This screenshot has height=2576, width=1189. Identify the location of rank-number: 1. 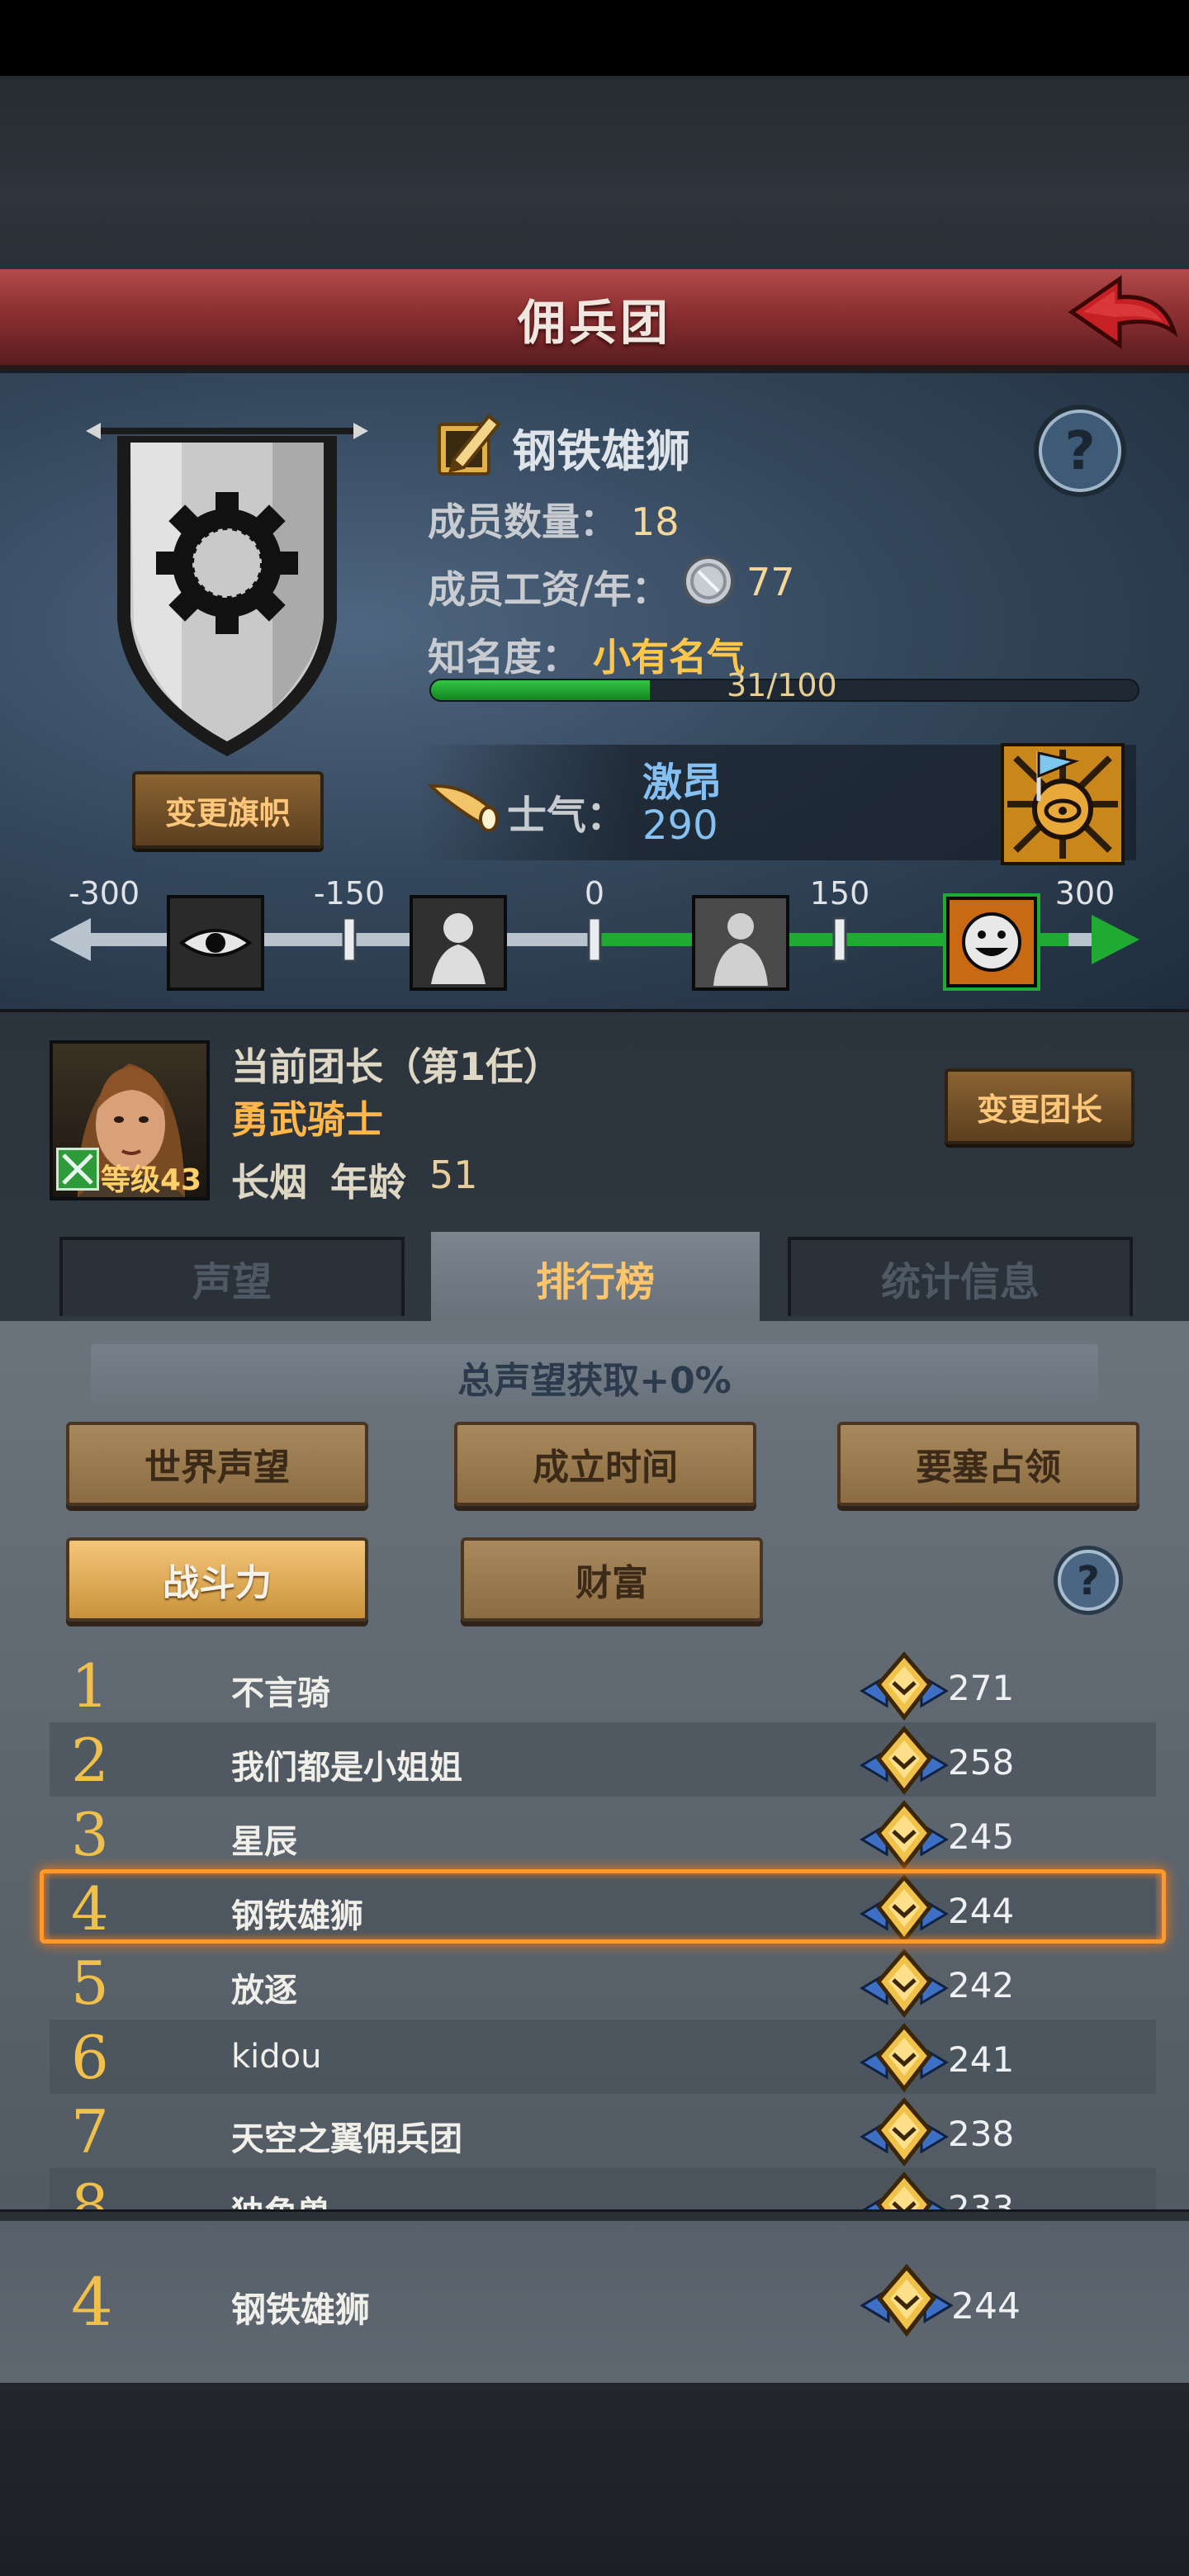
(90, 1686).